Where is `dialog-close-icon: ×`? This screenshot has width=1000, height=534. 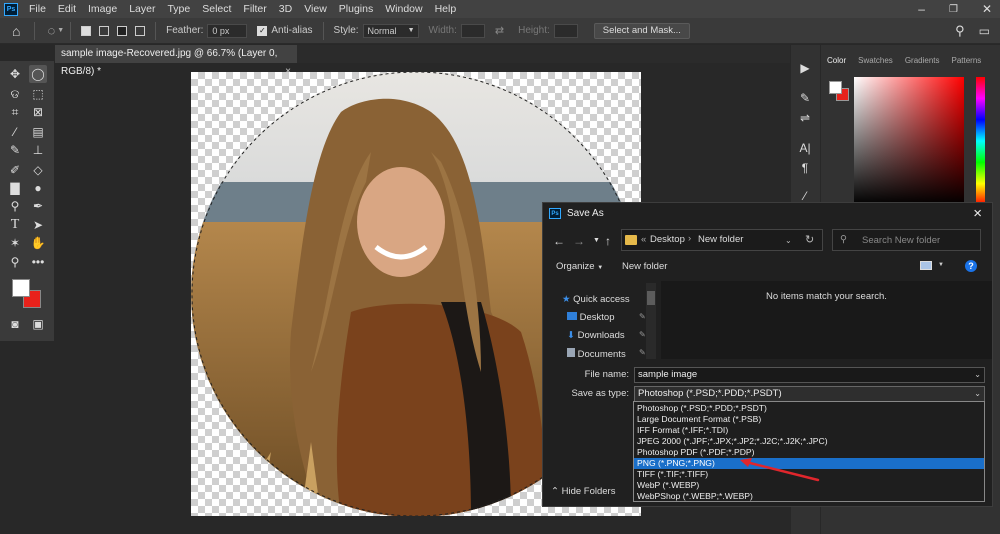 dialog-close-icon: × is located at coordinates (977, 213).